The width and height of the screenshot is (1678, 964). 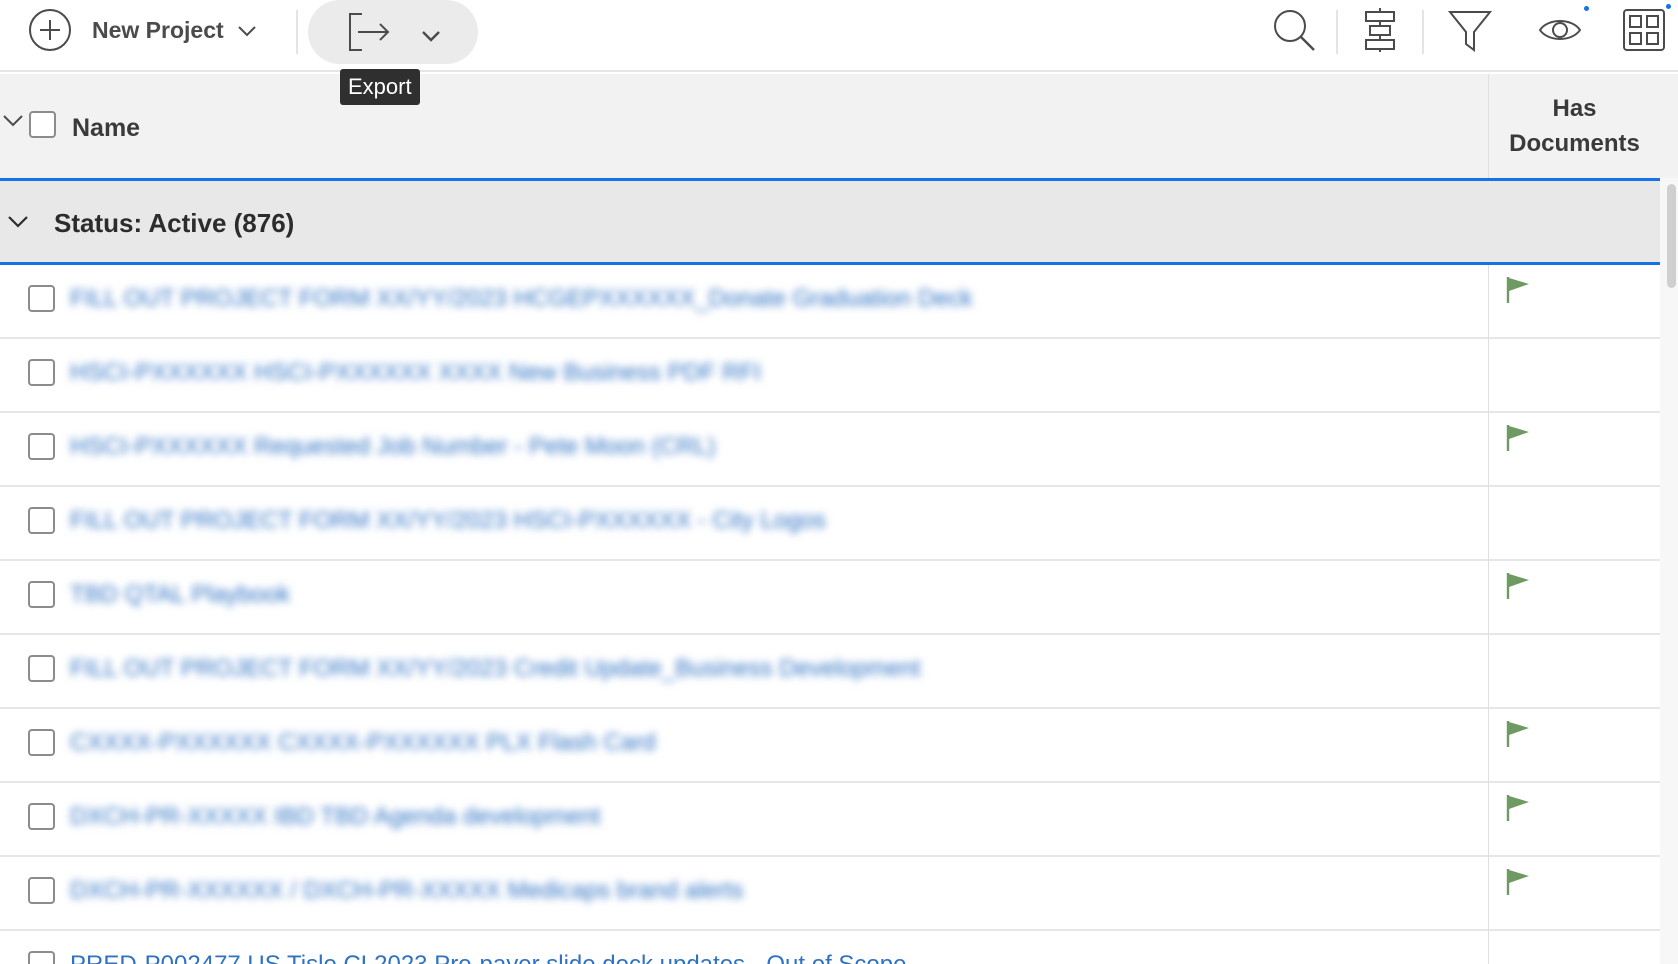 I want to click on name-column-header: Name, so click(x=106, y=128).